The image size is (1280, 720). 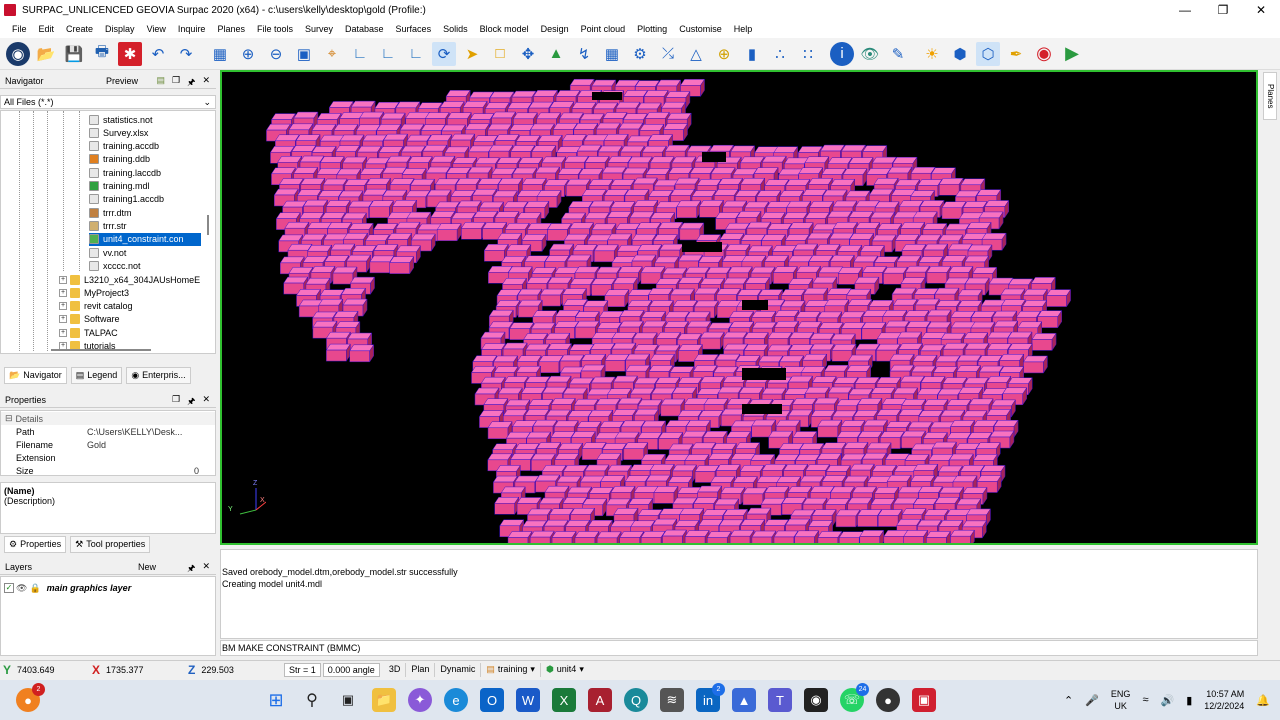 What do you see at coordinates (528, 54) in the screenshot?
I see `pan-icon: ✥` at bounding box center [528, 54].